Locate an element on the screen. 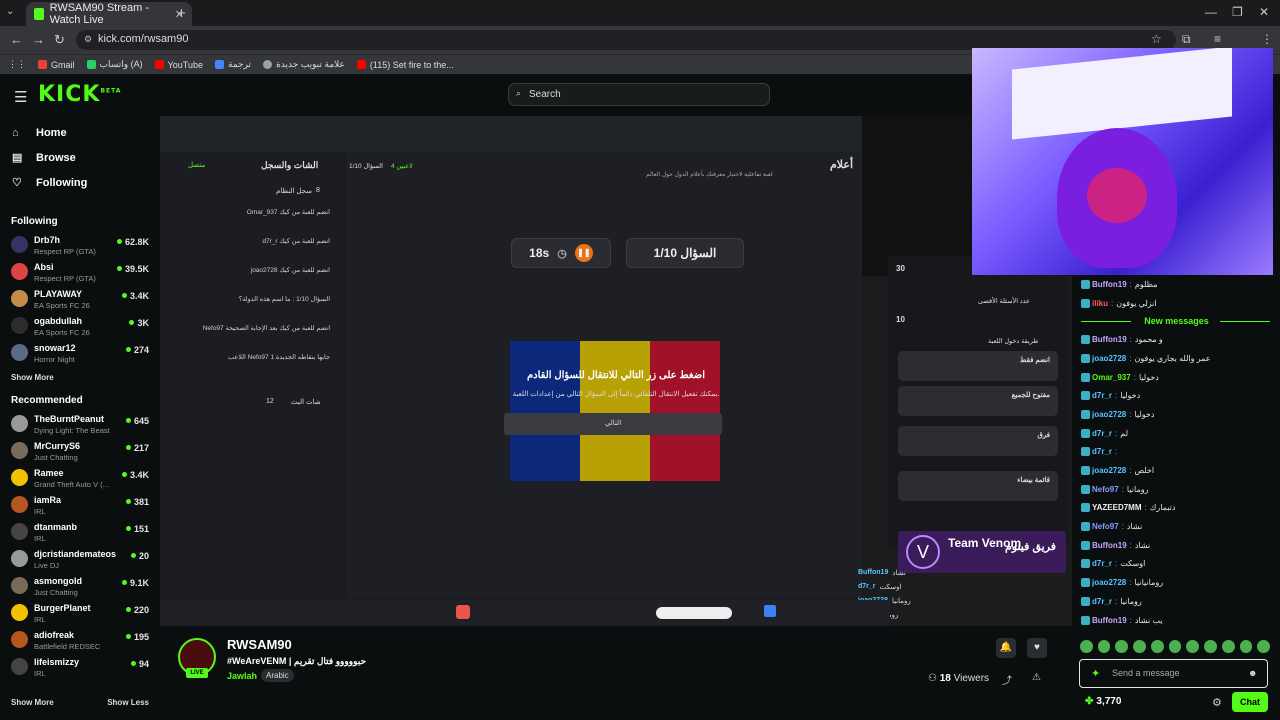  chat-message: Nefo97: نشاد is located at coordinates (1176, 526).